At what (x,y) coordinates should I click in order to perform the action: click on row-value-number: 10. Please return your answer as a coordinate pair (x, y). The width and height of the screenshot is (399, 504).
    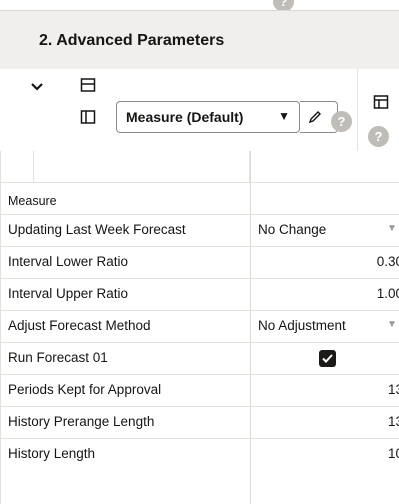
    Looking at the image, I should click on (393, 453).